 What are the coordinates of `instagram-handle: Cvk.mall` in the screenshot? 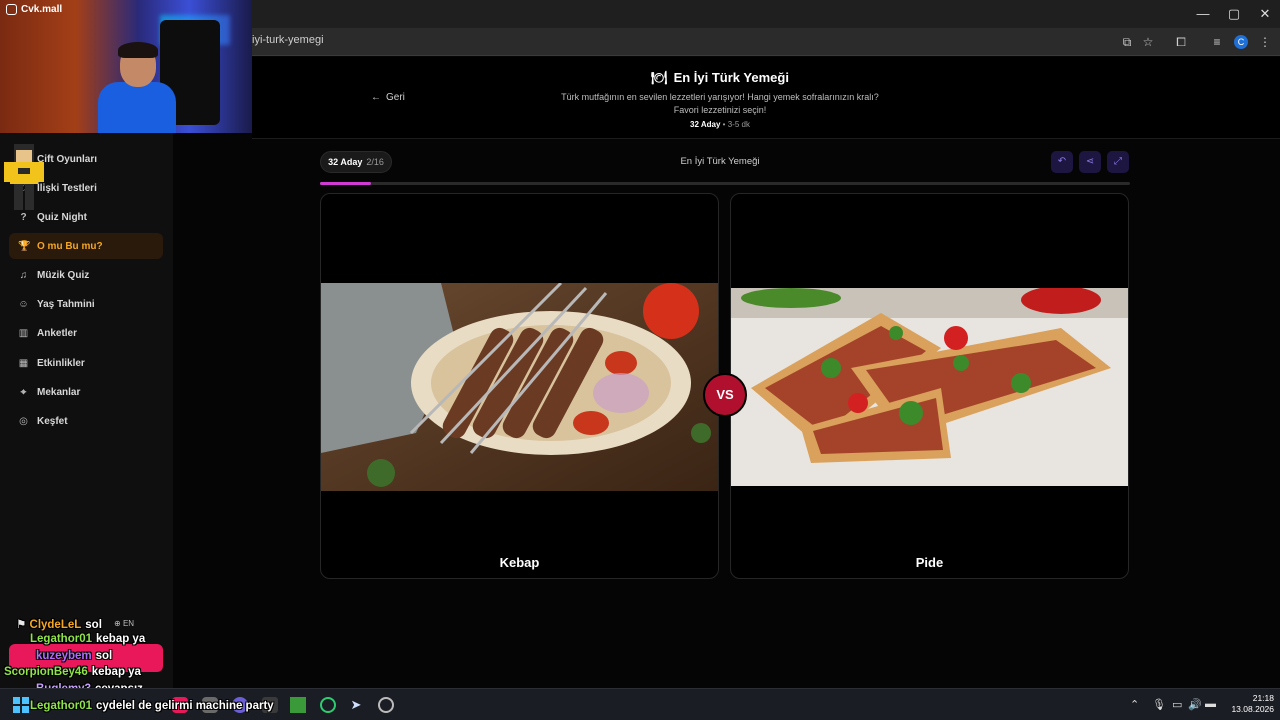 It's located at (42, 9).